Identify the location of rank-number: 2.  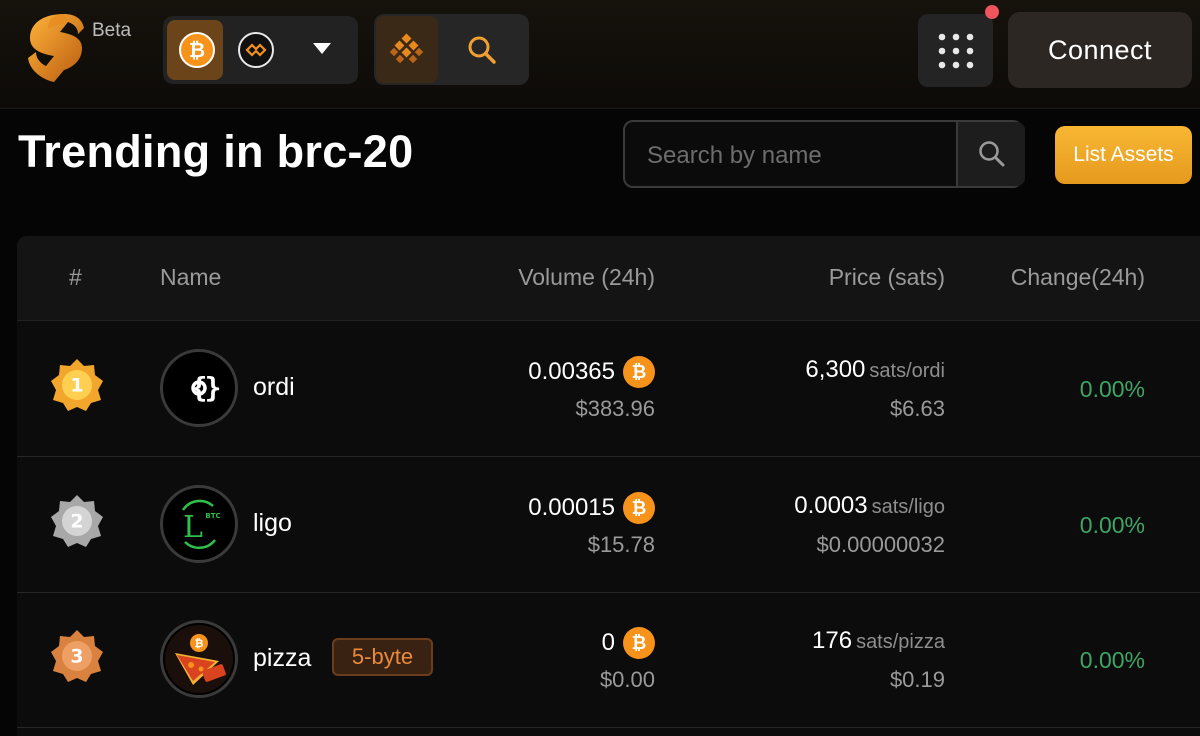
(76, 522).